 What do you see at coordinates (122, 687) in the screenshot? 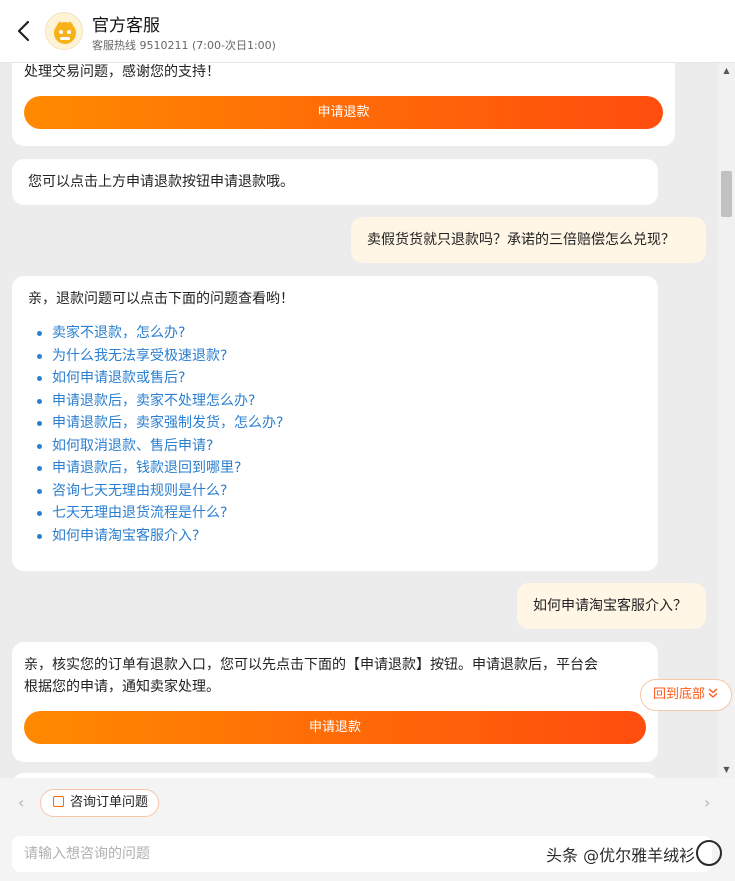
I see `message-text-line: 根据您的申请，通知卖家处理。` at bounding box center [122, 687].